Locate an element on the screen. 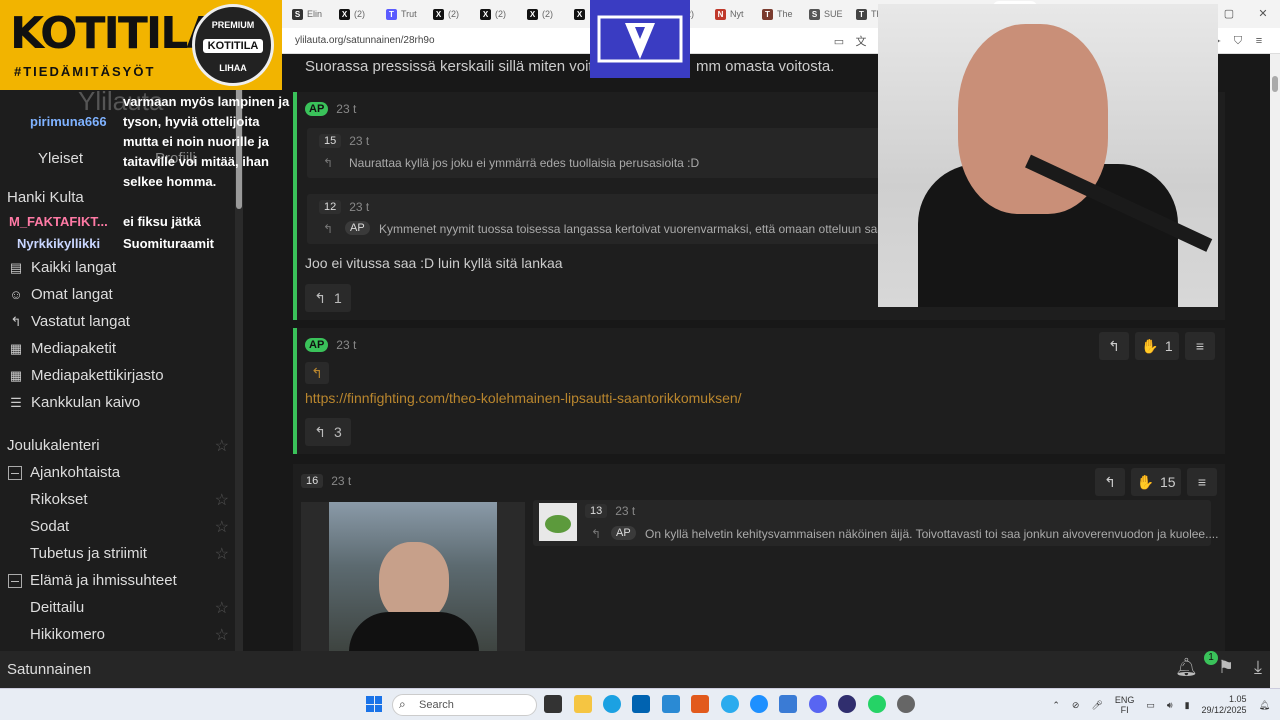 The height and width of the screenshot is (720, 1280). post-image-frame is located at coordinates (413, 576).